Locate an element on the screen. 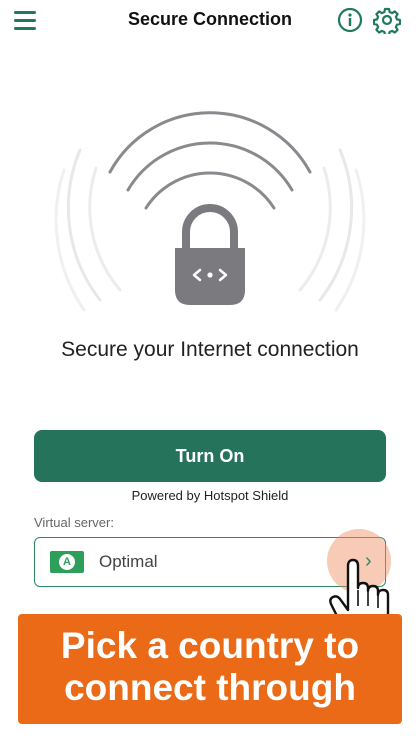 The width and height of the screenshot is (420, 750). powered-by-text: Powered by Hotspot Shield is located at coordinates (210, 495).